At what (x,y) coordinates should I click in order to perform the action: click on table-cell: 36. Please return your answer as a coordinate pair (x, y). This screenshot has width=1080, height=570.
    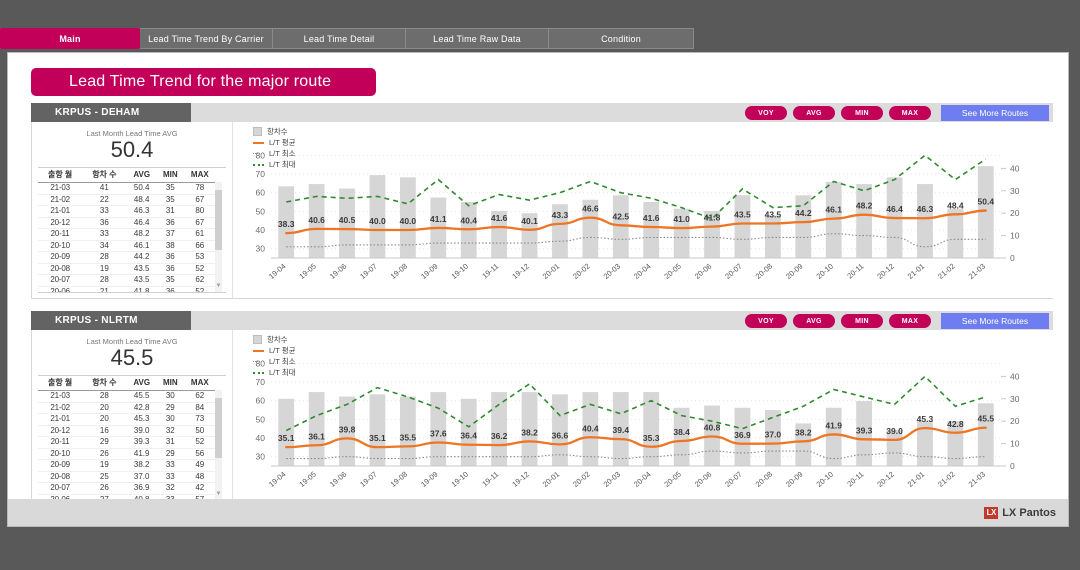
    Looking at the image, I should click on (170, 289).